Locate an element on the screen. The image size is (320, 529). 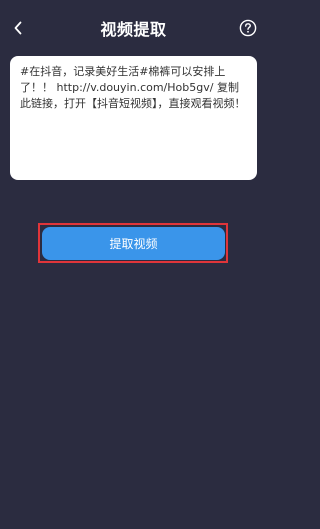
top-bar: 视频提取 is located at coordinates (133, 28).